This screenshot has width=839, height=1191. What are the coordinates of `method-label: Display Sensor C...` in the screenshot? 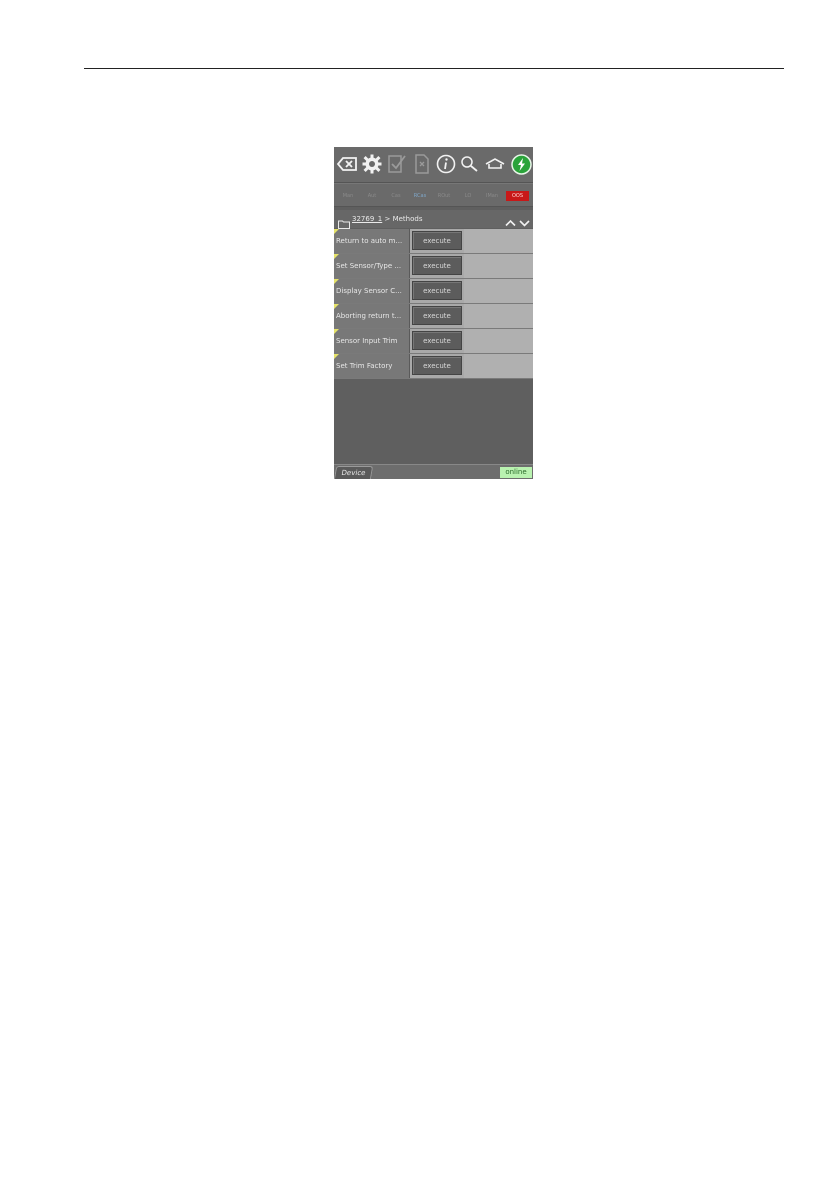 It's located at (372, 291).